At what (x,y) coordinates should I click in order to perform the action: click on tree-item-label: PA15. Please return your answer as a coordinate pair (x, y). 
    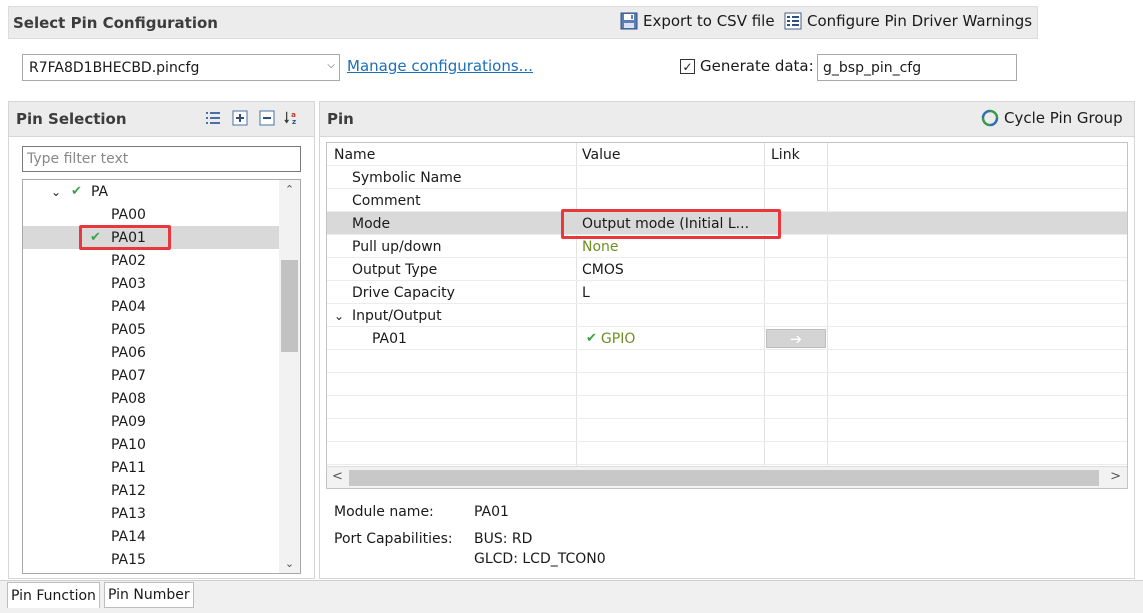
    Looking at the image, I should click on (128, 559).